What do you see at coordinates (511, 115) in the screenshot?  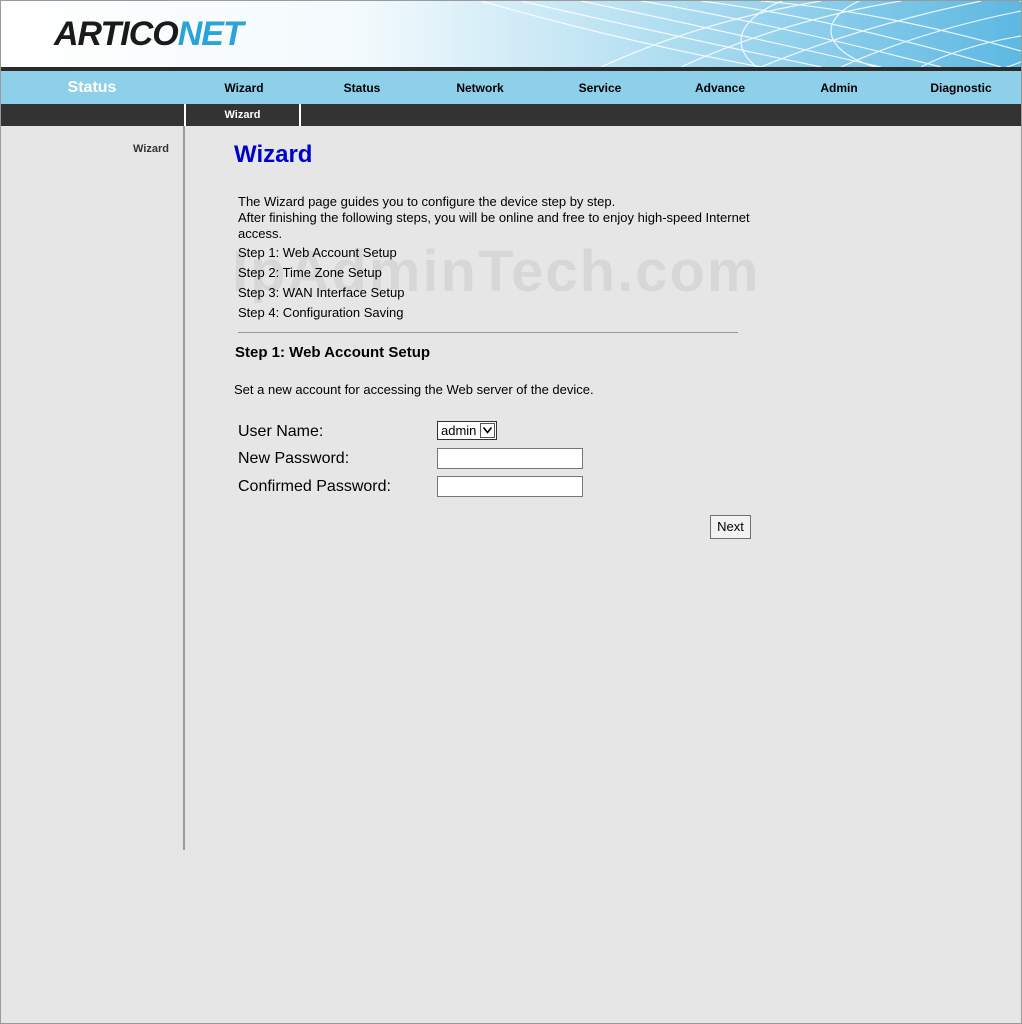 I see `sub-nav: Wizard` at bounding box center [511, 115].